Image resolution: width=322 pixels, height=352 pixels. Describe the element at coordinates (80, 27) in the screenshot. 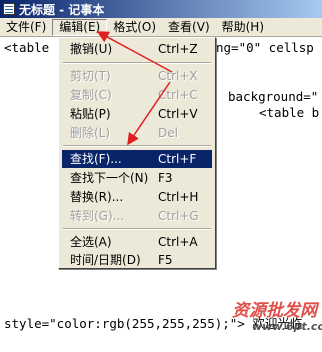

I see `menu-edit: 编辑(E)` at that location.